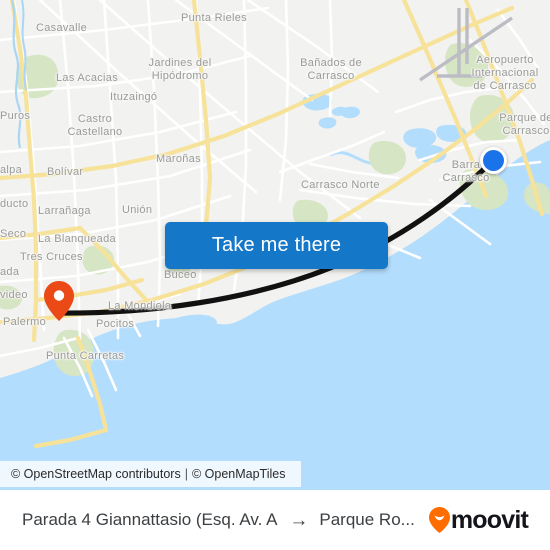  I want to click on arrow-right-icon: →, so click(299, 520).